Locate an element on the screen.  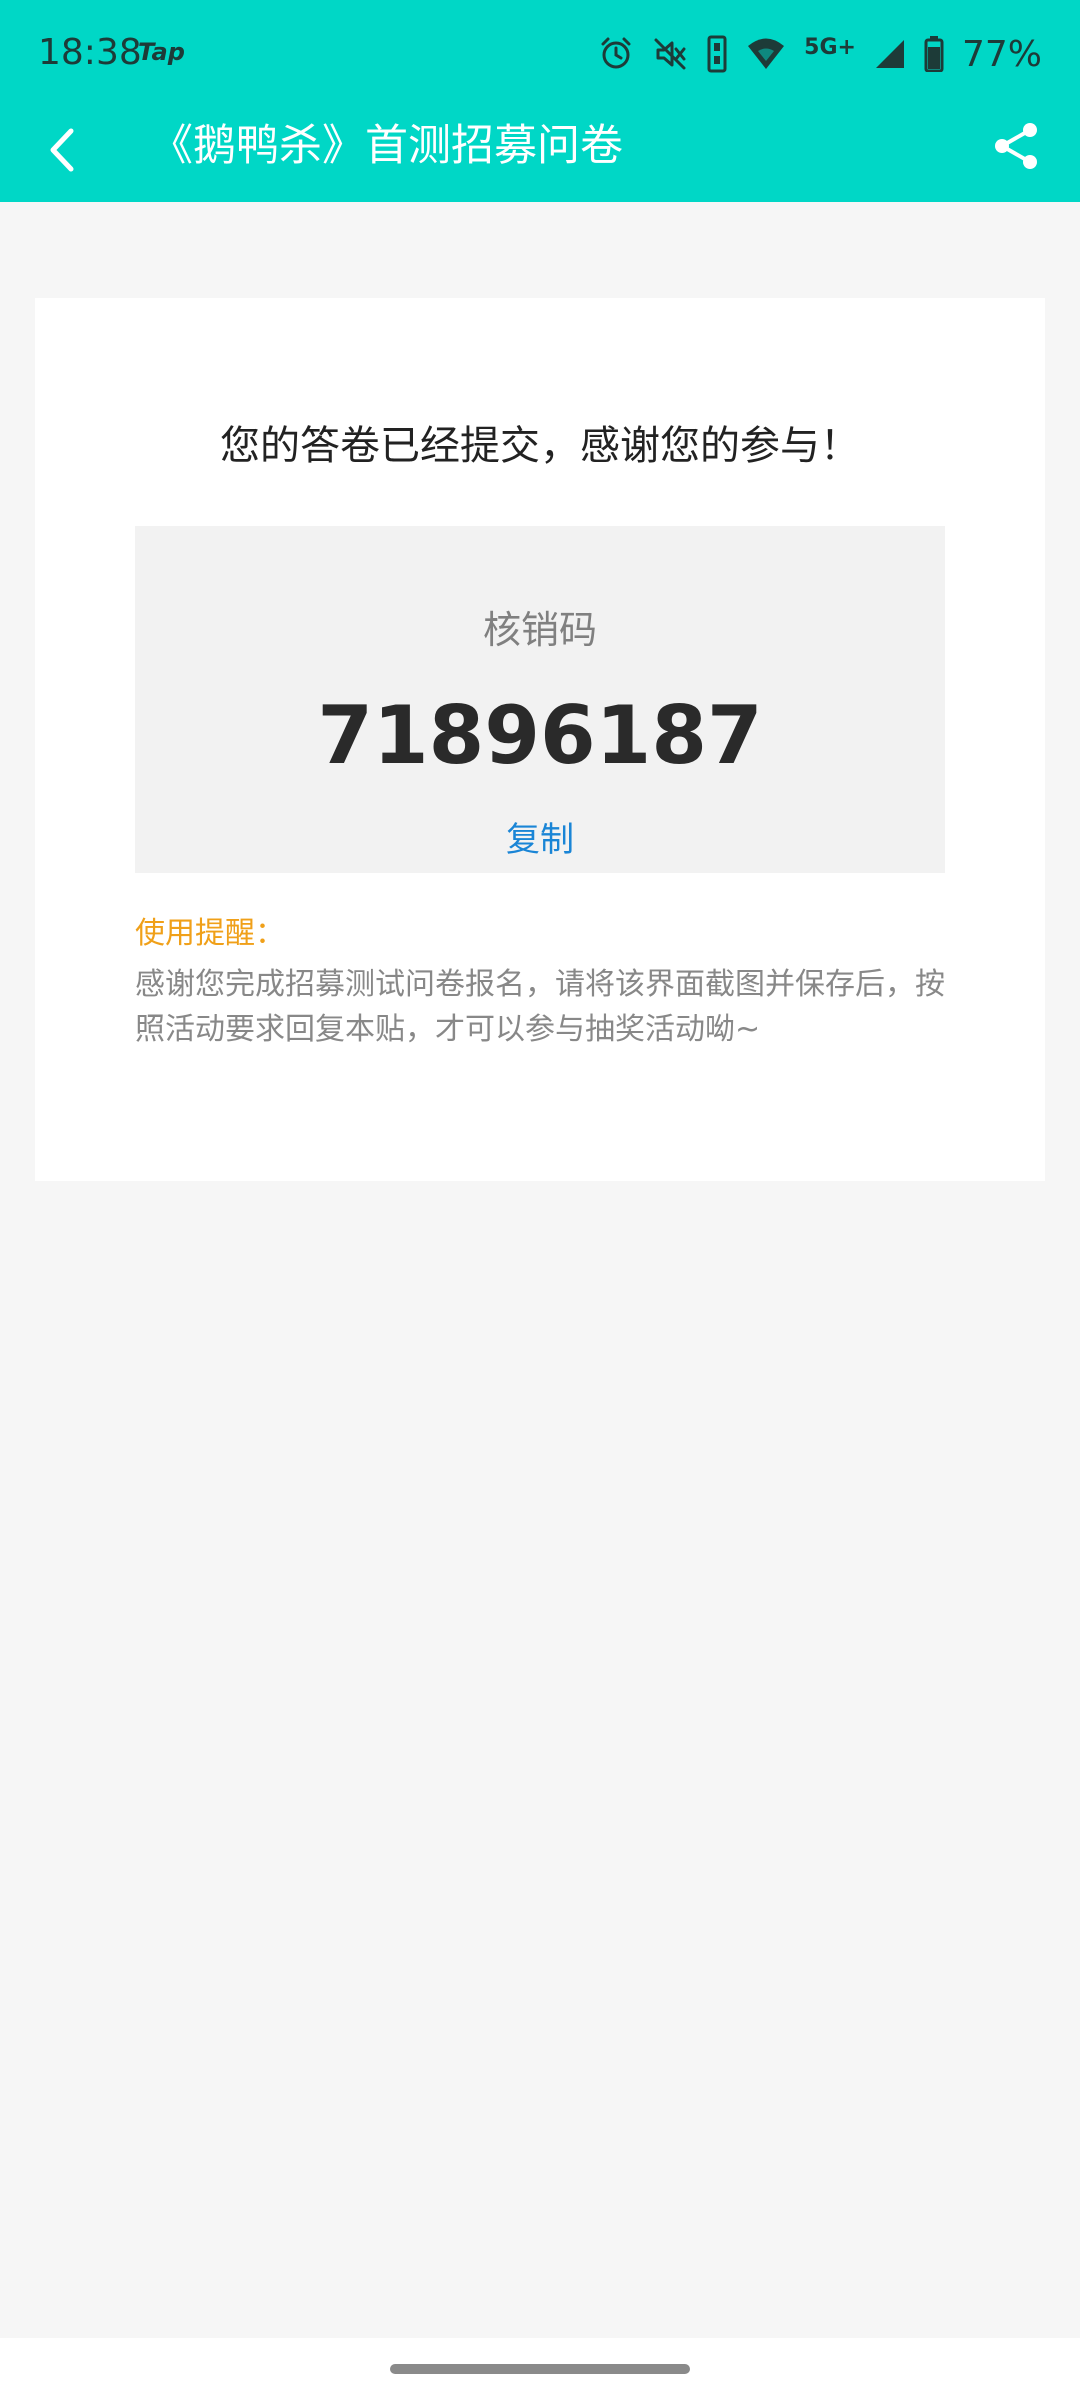
home-indicator is located at coordinates (540, 2369).